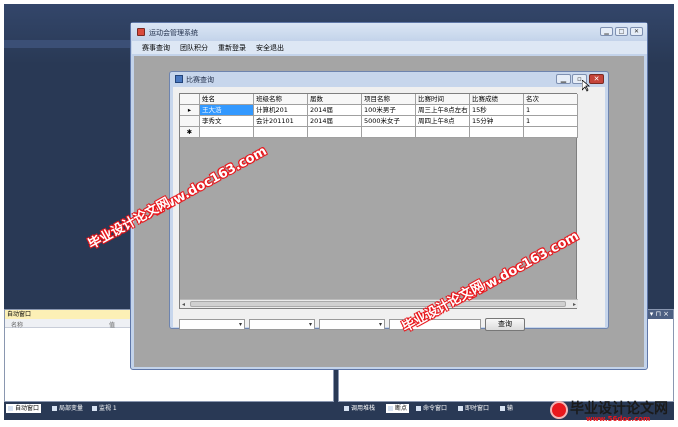 This screenshot has width=678, height=427. I want to click on table-cell: 100米男子, so click(389, 110).